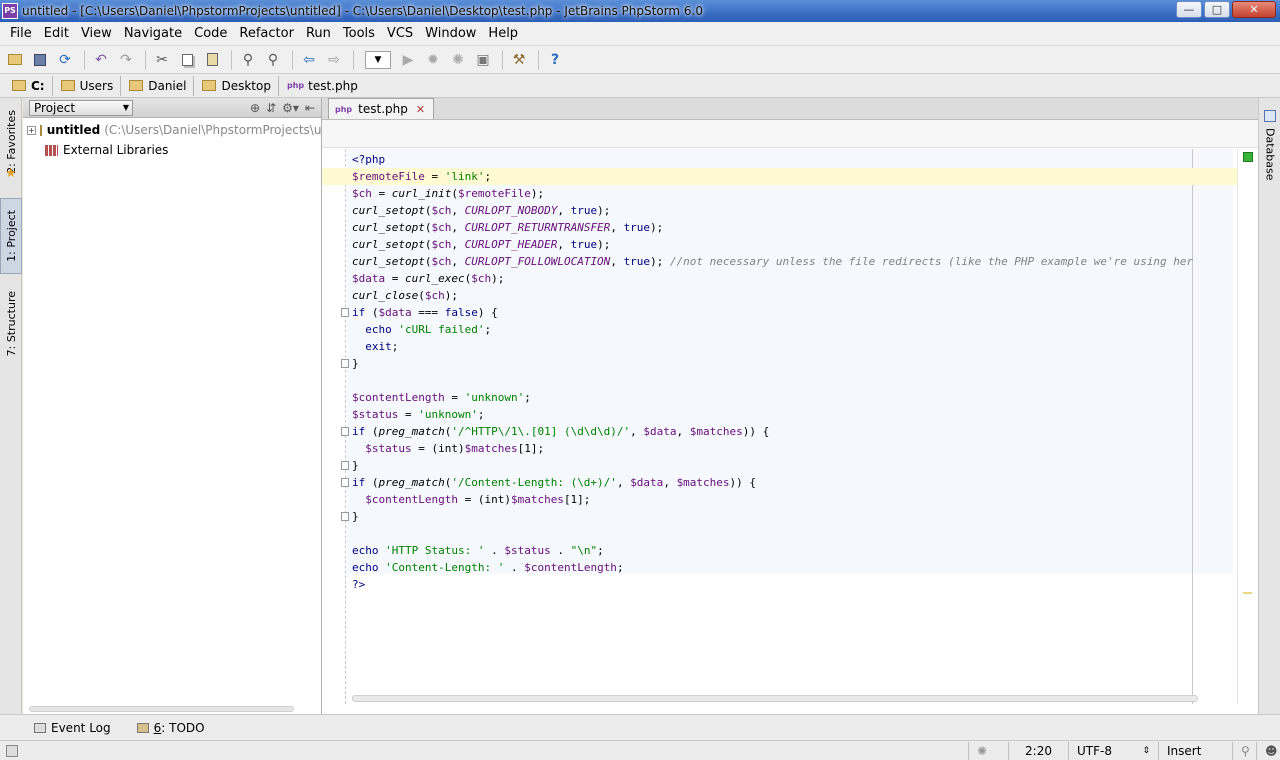 The width and height of the screenshot is (1280, 760). I want to click on menu-vcs: VCS, so click(400, 33).